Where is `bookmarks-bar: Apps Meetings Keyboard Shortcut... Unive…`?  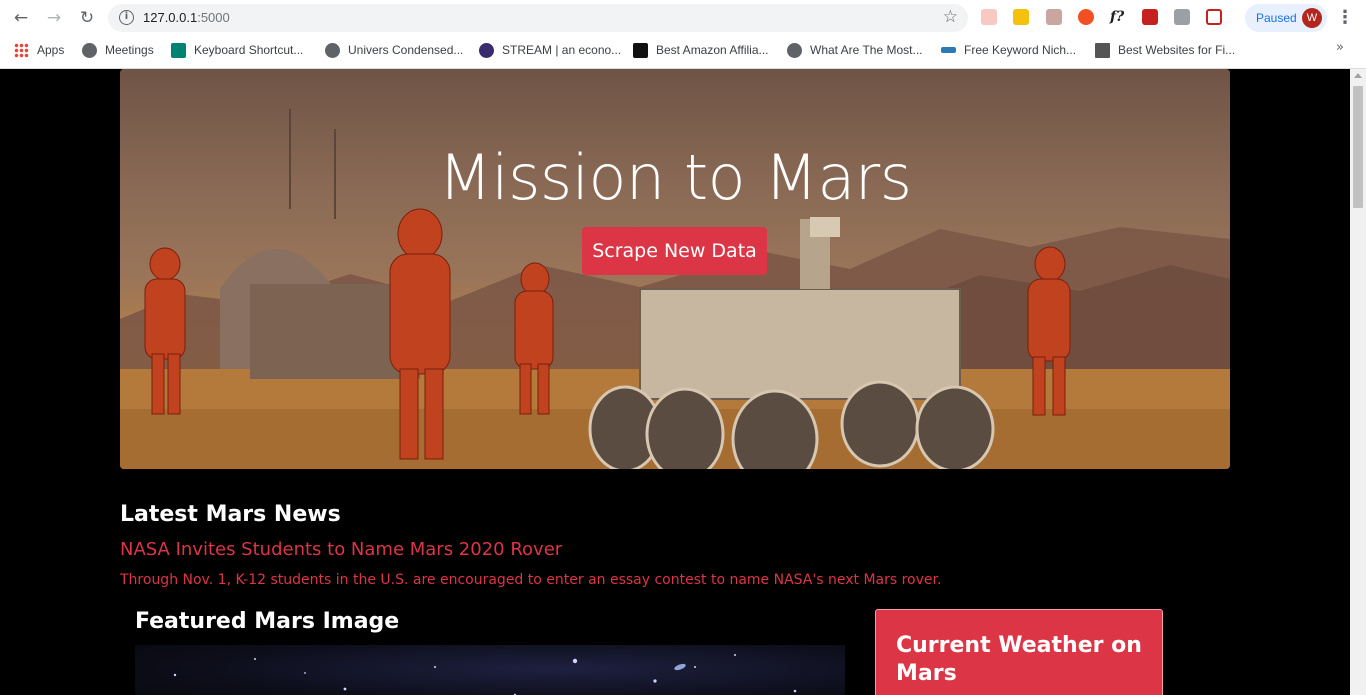 bookmarks-bar: Apps Meetings Keyboard Shortcut... Unive… is located at coordinates (683, 50).